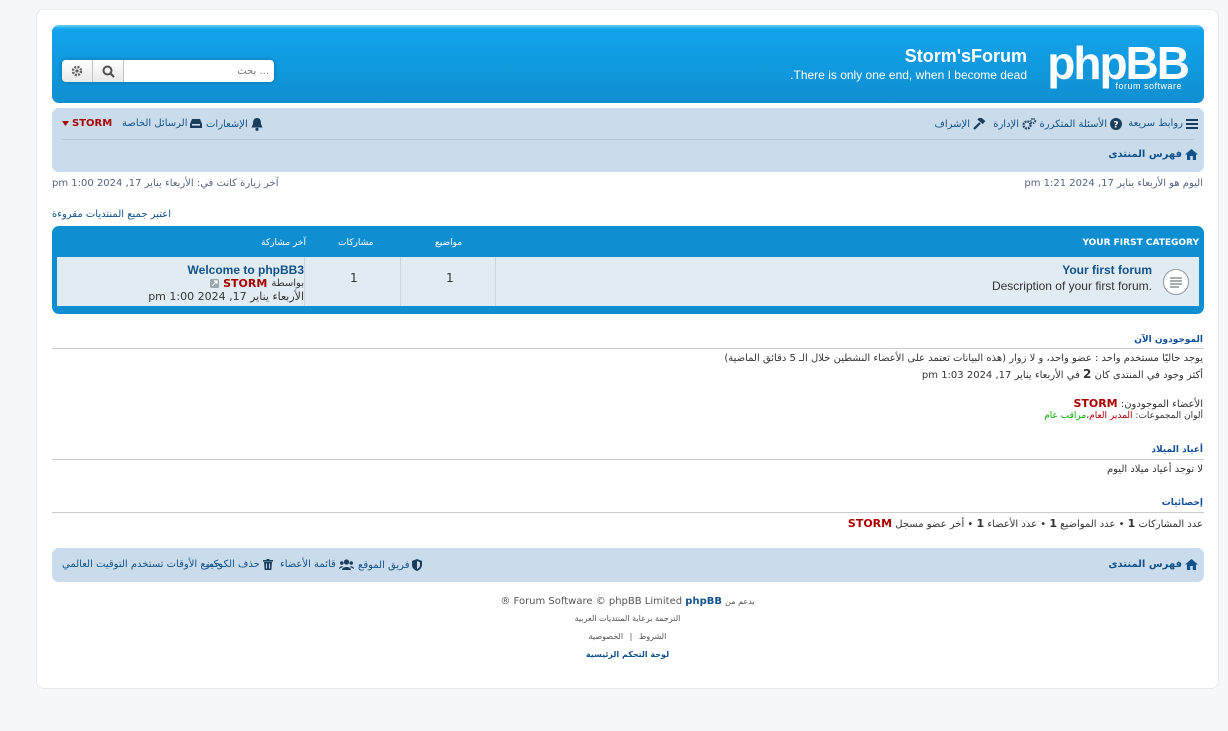  What do you see at coordinates (246, 270) in the screenshot?
I see `last-post-title-link: Welcome to phpBB3` at bounding box center [246, 270].